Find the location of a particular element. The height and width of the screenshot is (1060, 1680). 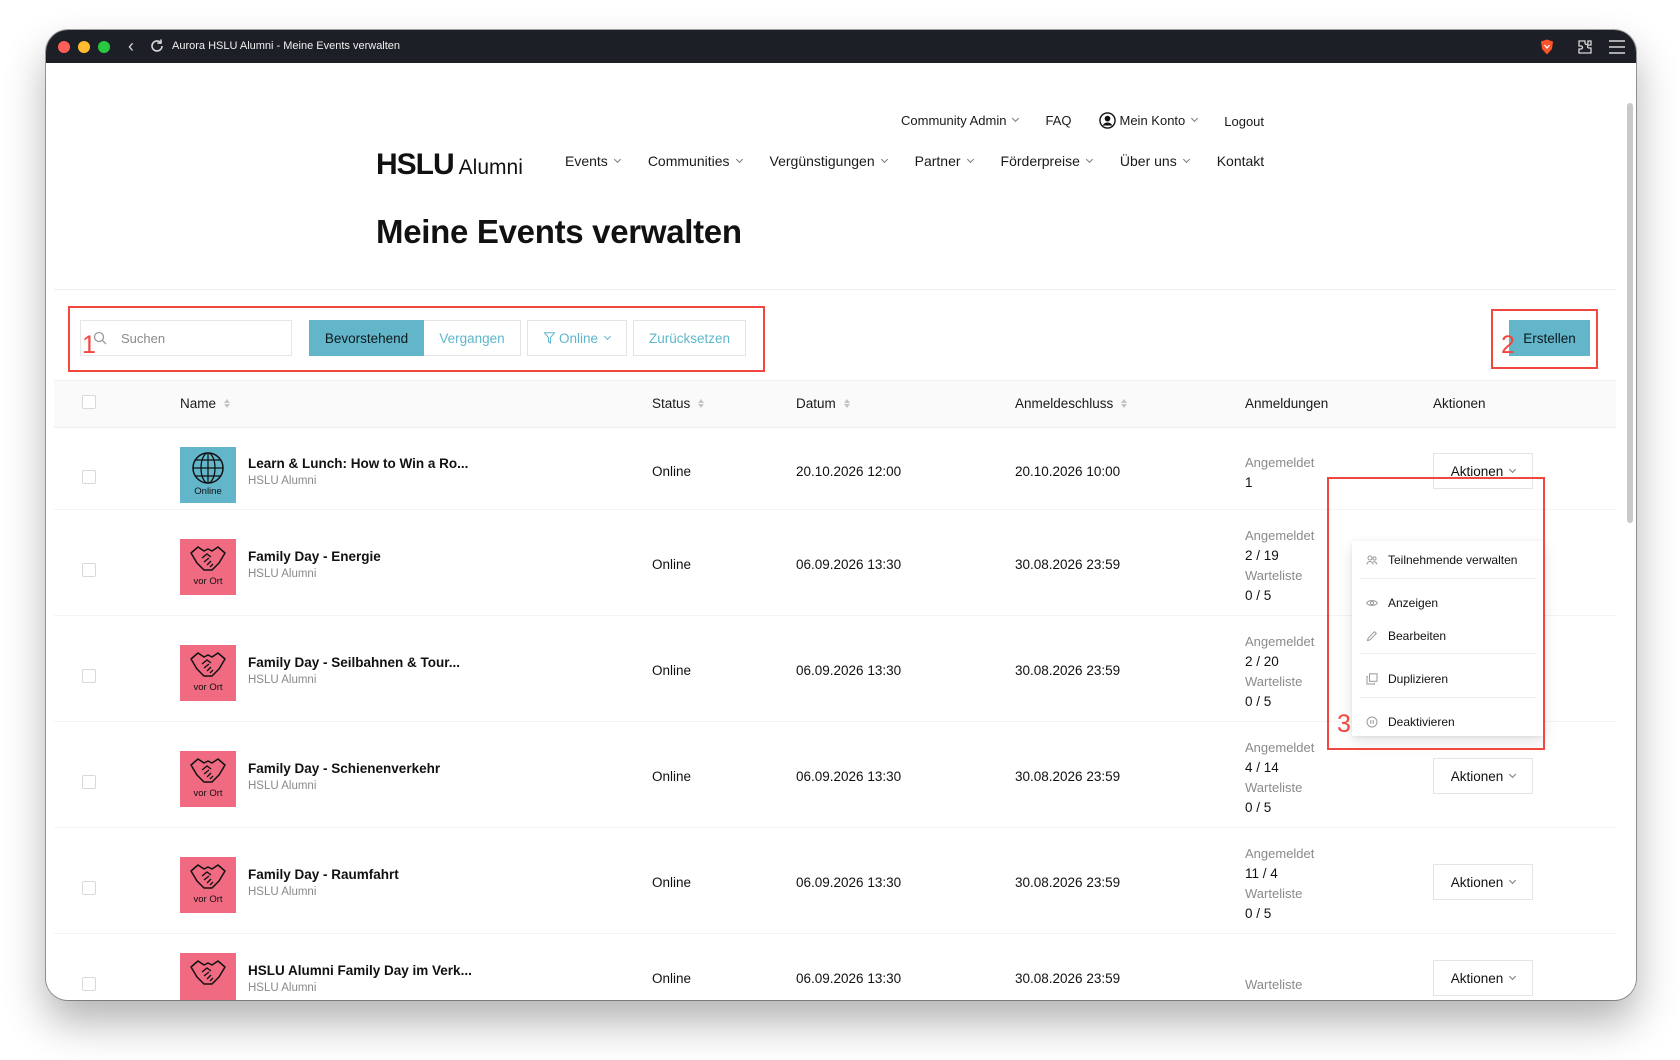

event-date: 20.10.2026 12:00 is located at coordinates (849, 471).